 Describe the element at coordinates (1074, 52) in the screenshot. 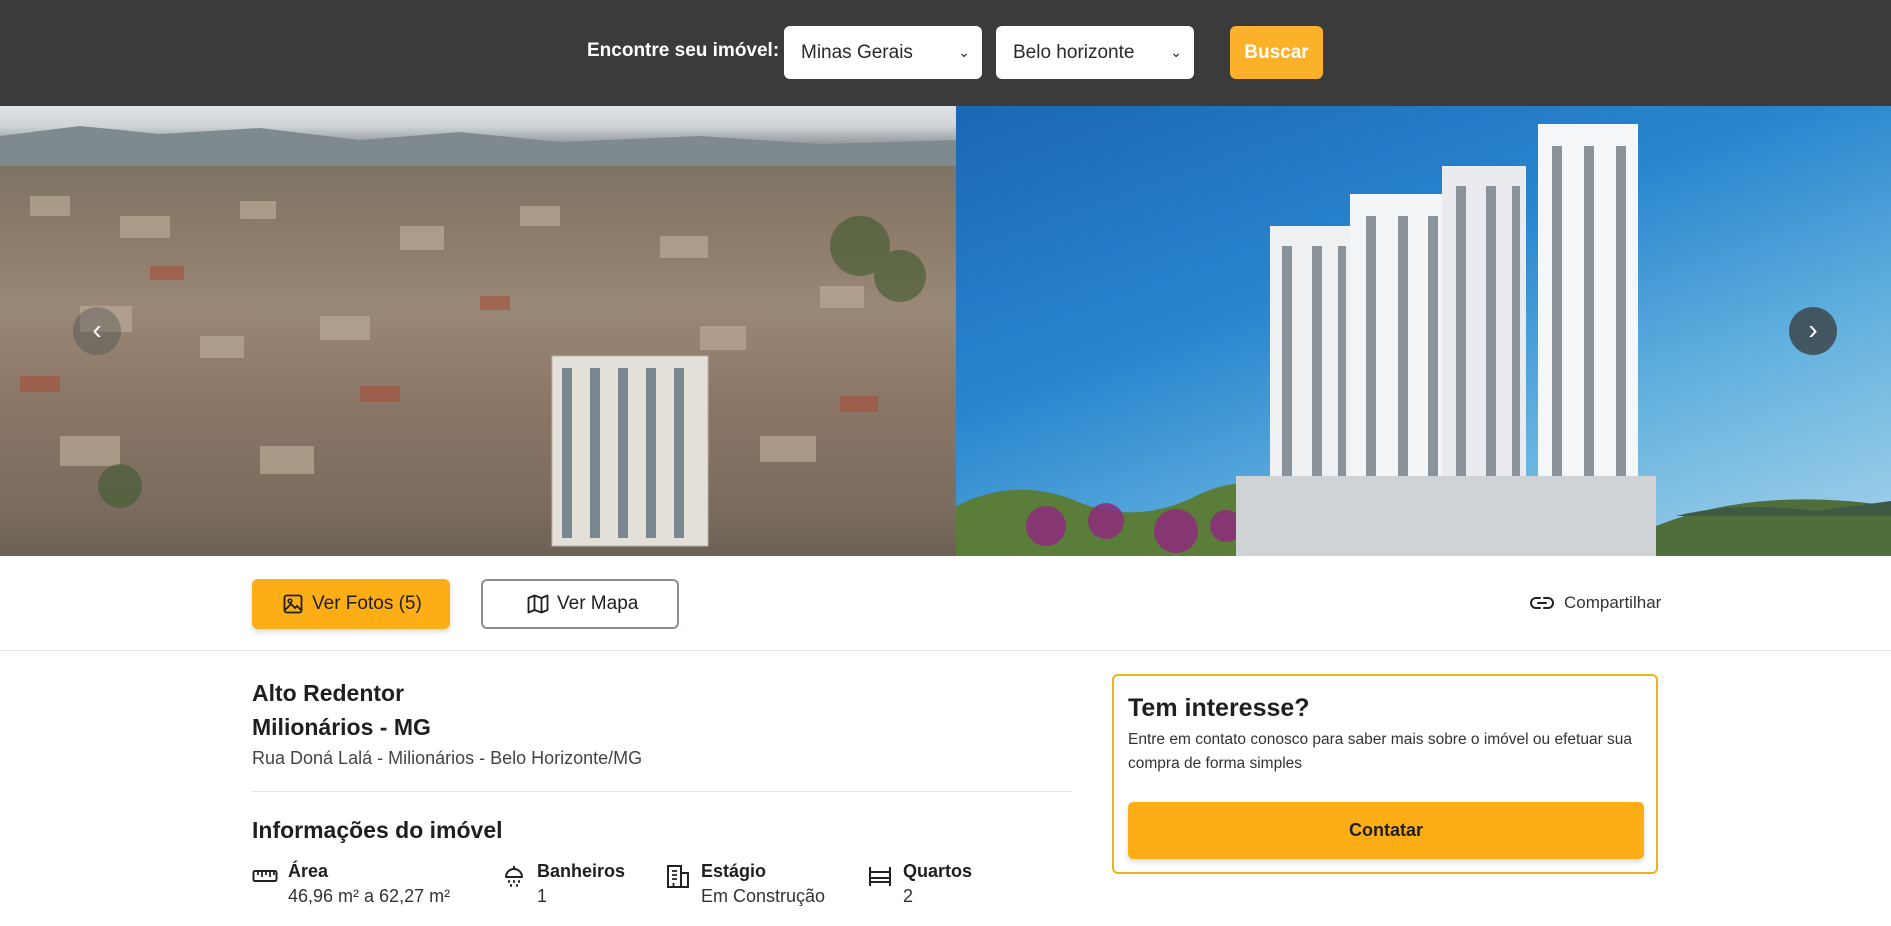

I see `city-select-value: Belo horizonte` at that location.